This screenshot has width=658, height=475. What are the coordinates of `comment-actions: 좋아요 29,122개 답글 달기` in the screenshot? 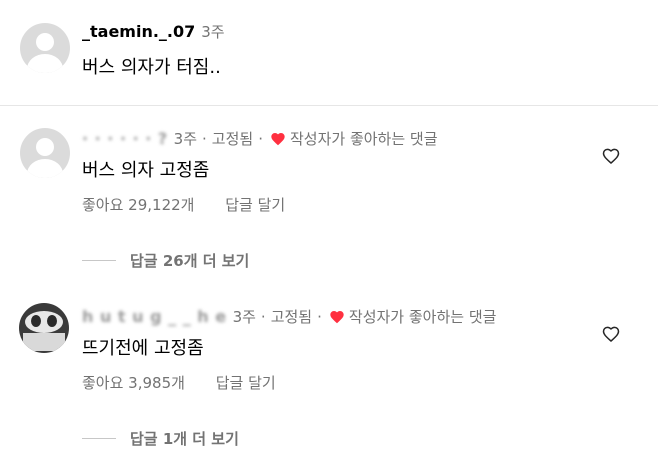 It's located at (183, 204).